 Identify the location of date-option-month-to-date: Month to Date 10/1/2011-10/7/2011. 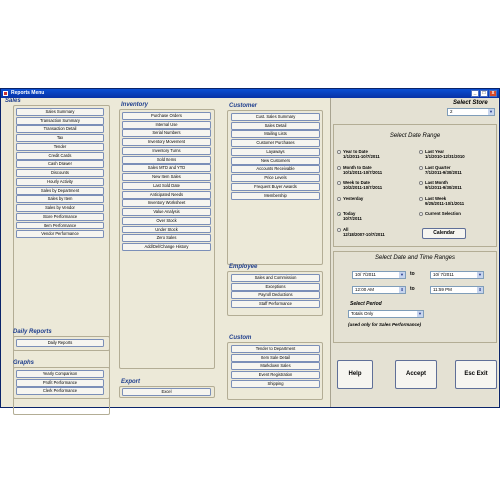
(362, 170).